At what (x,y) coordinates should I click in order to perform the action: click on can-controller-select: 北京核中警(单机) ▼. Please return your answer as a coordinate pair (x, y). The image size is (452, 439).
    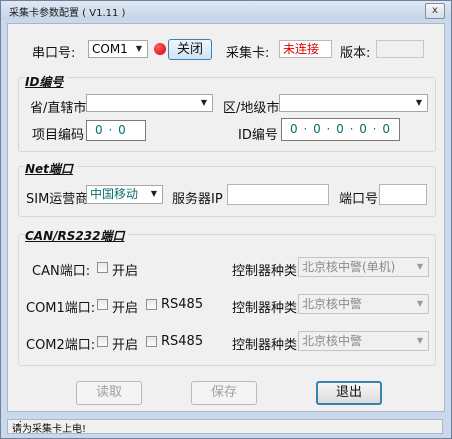
    Looking at the image, I should click on (363, 267).